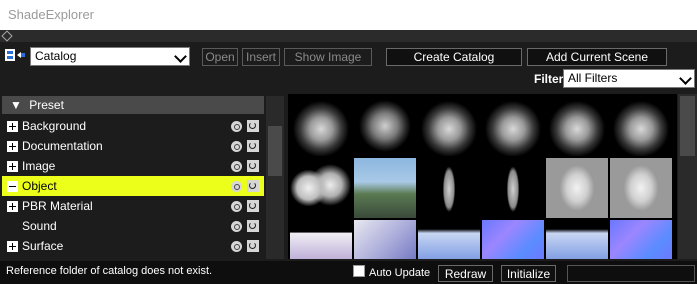  I want to click on tree-item-image: Image, so click(133, 166).